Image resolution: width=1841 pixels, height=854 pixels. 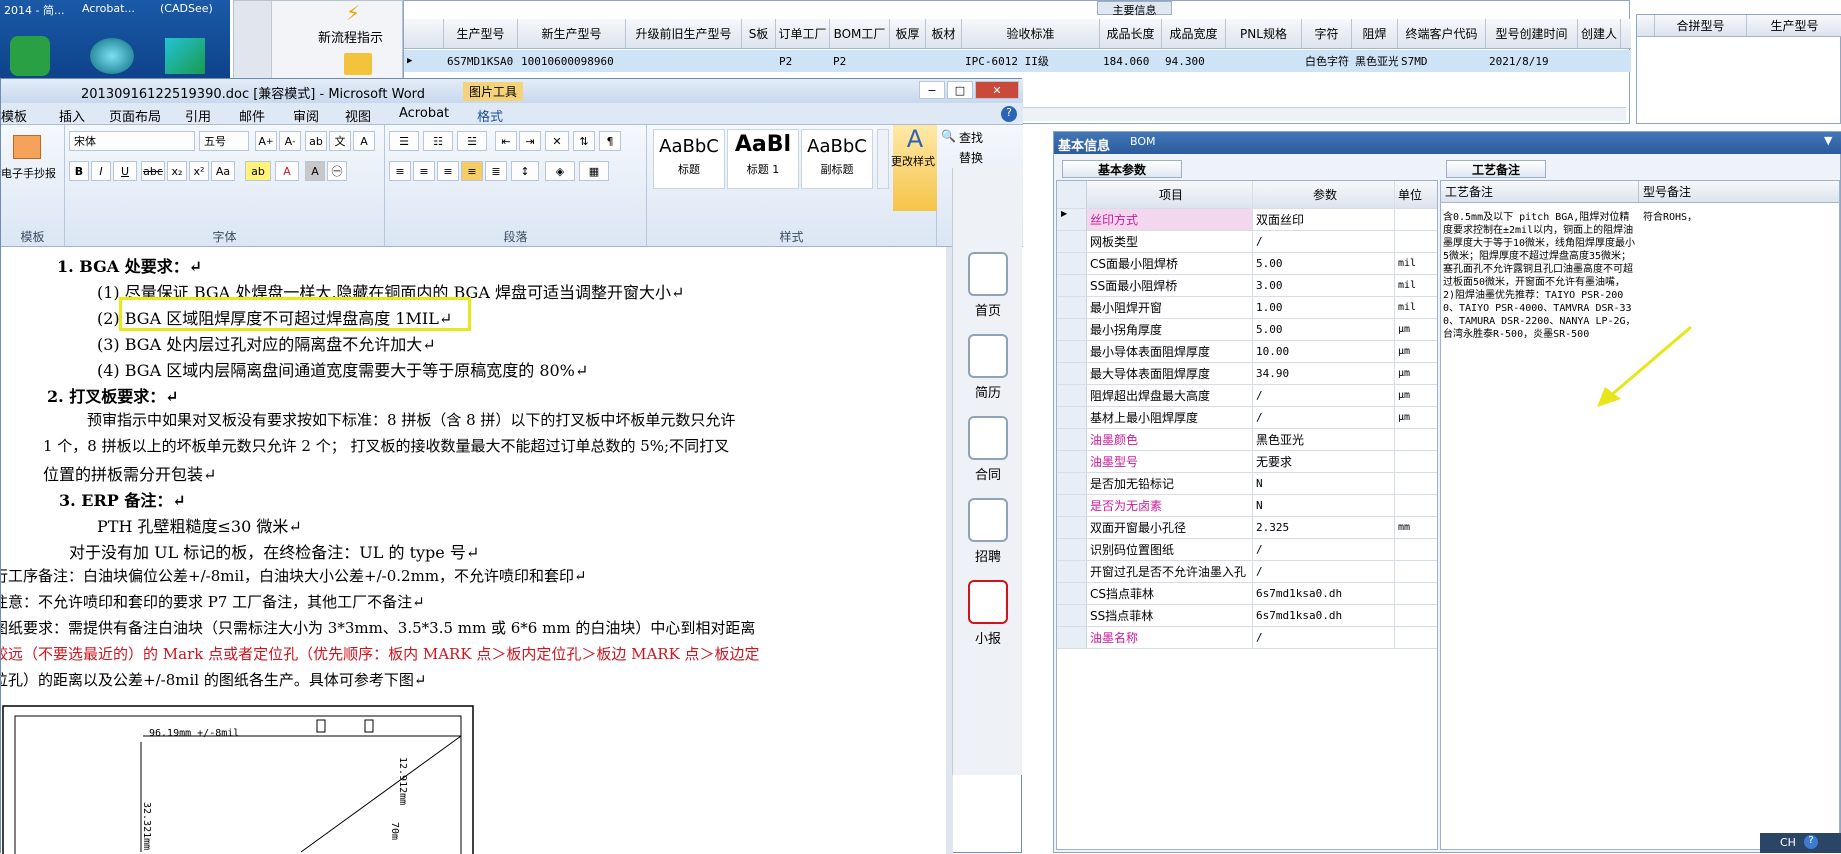 What do you see at coordinates (472, 171) in the screenshot?
I see `justify-icon: ≡` at bounding box center [472, 171].